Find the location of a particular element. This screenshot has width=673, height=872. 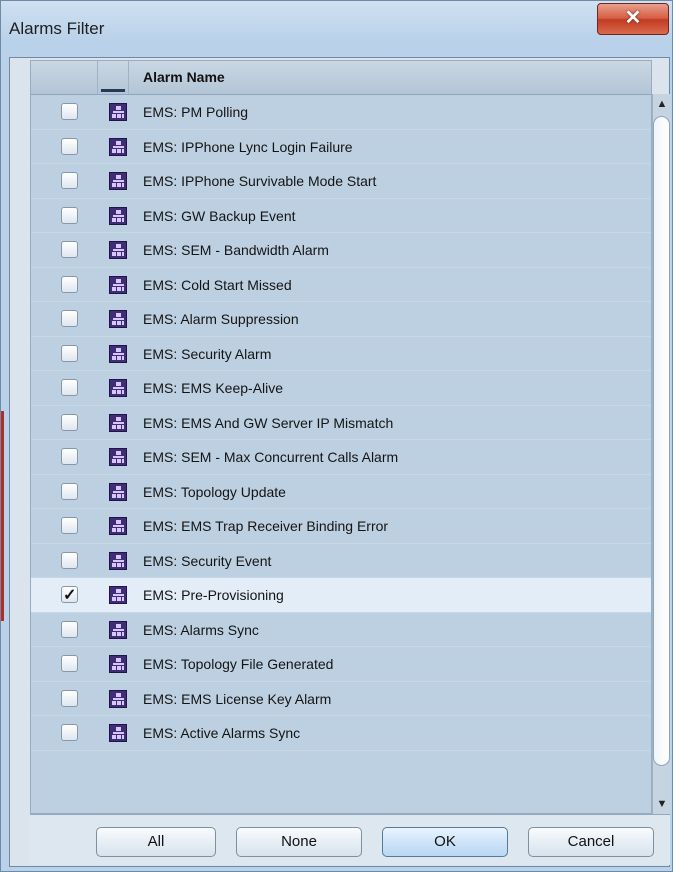

table-row: EMS: Topology Update is located at coordinates (341, 491).